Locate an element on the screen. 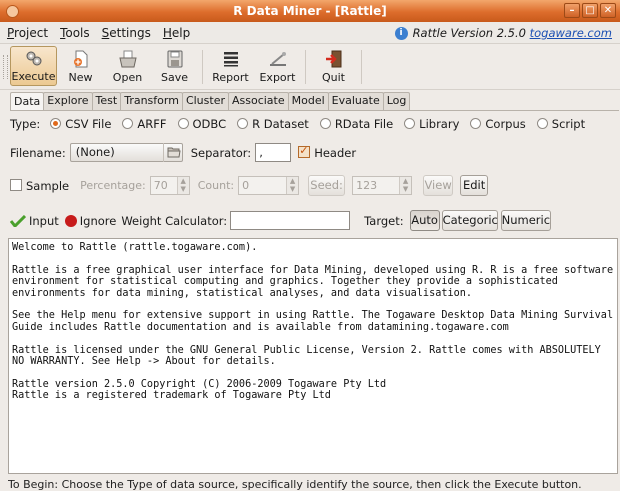 The image size is (620, 491). view-button: View is located at coordinates (438, 185).